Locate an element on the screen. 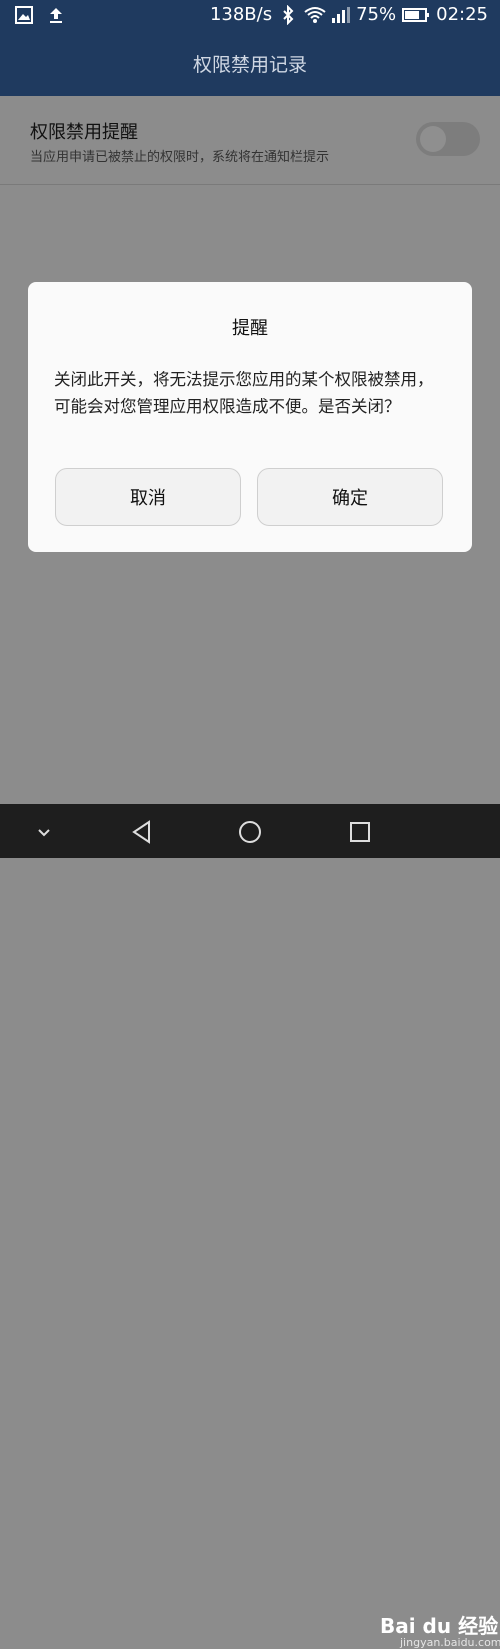  watermark-site: jingyan.baidu.com is located at coordinates (450, 1642).